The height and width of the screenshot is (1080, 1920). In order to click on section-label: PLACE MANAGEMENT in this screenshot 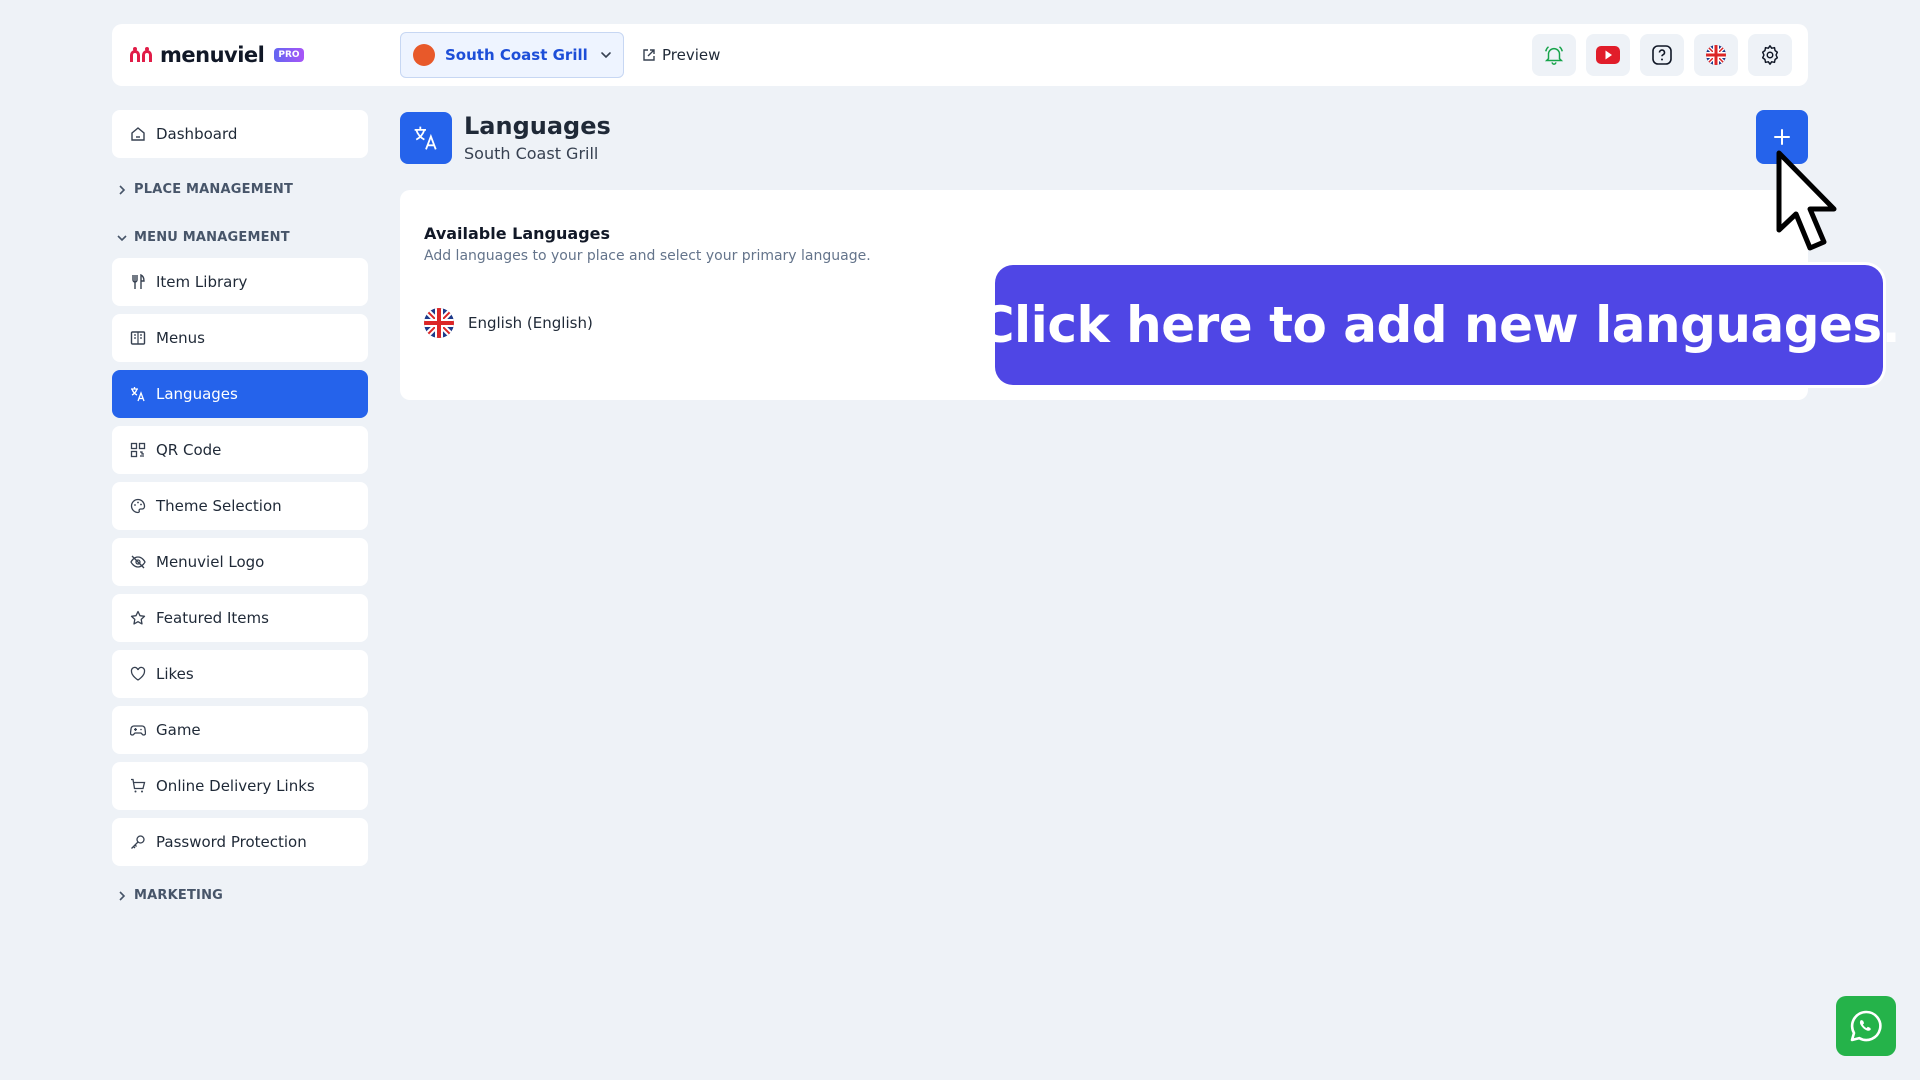, I will do `click(214, 189)`.